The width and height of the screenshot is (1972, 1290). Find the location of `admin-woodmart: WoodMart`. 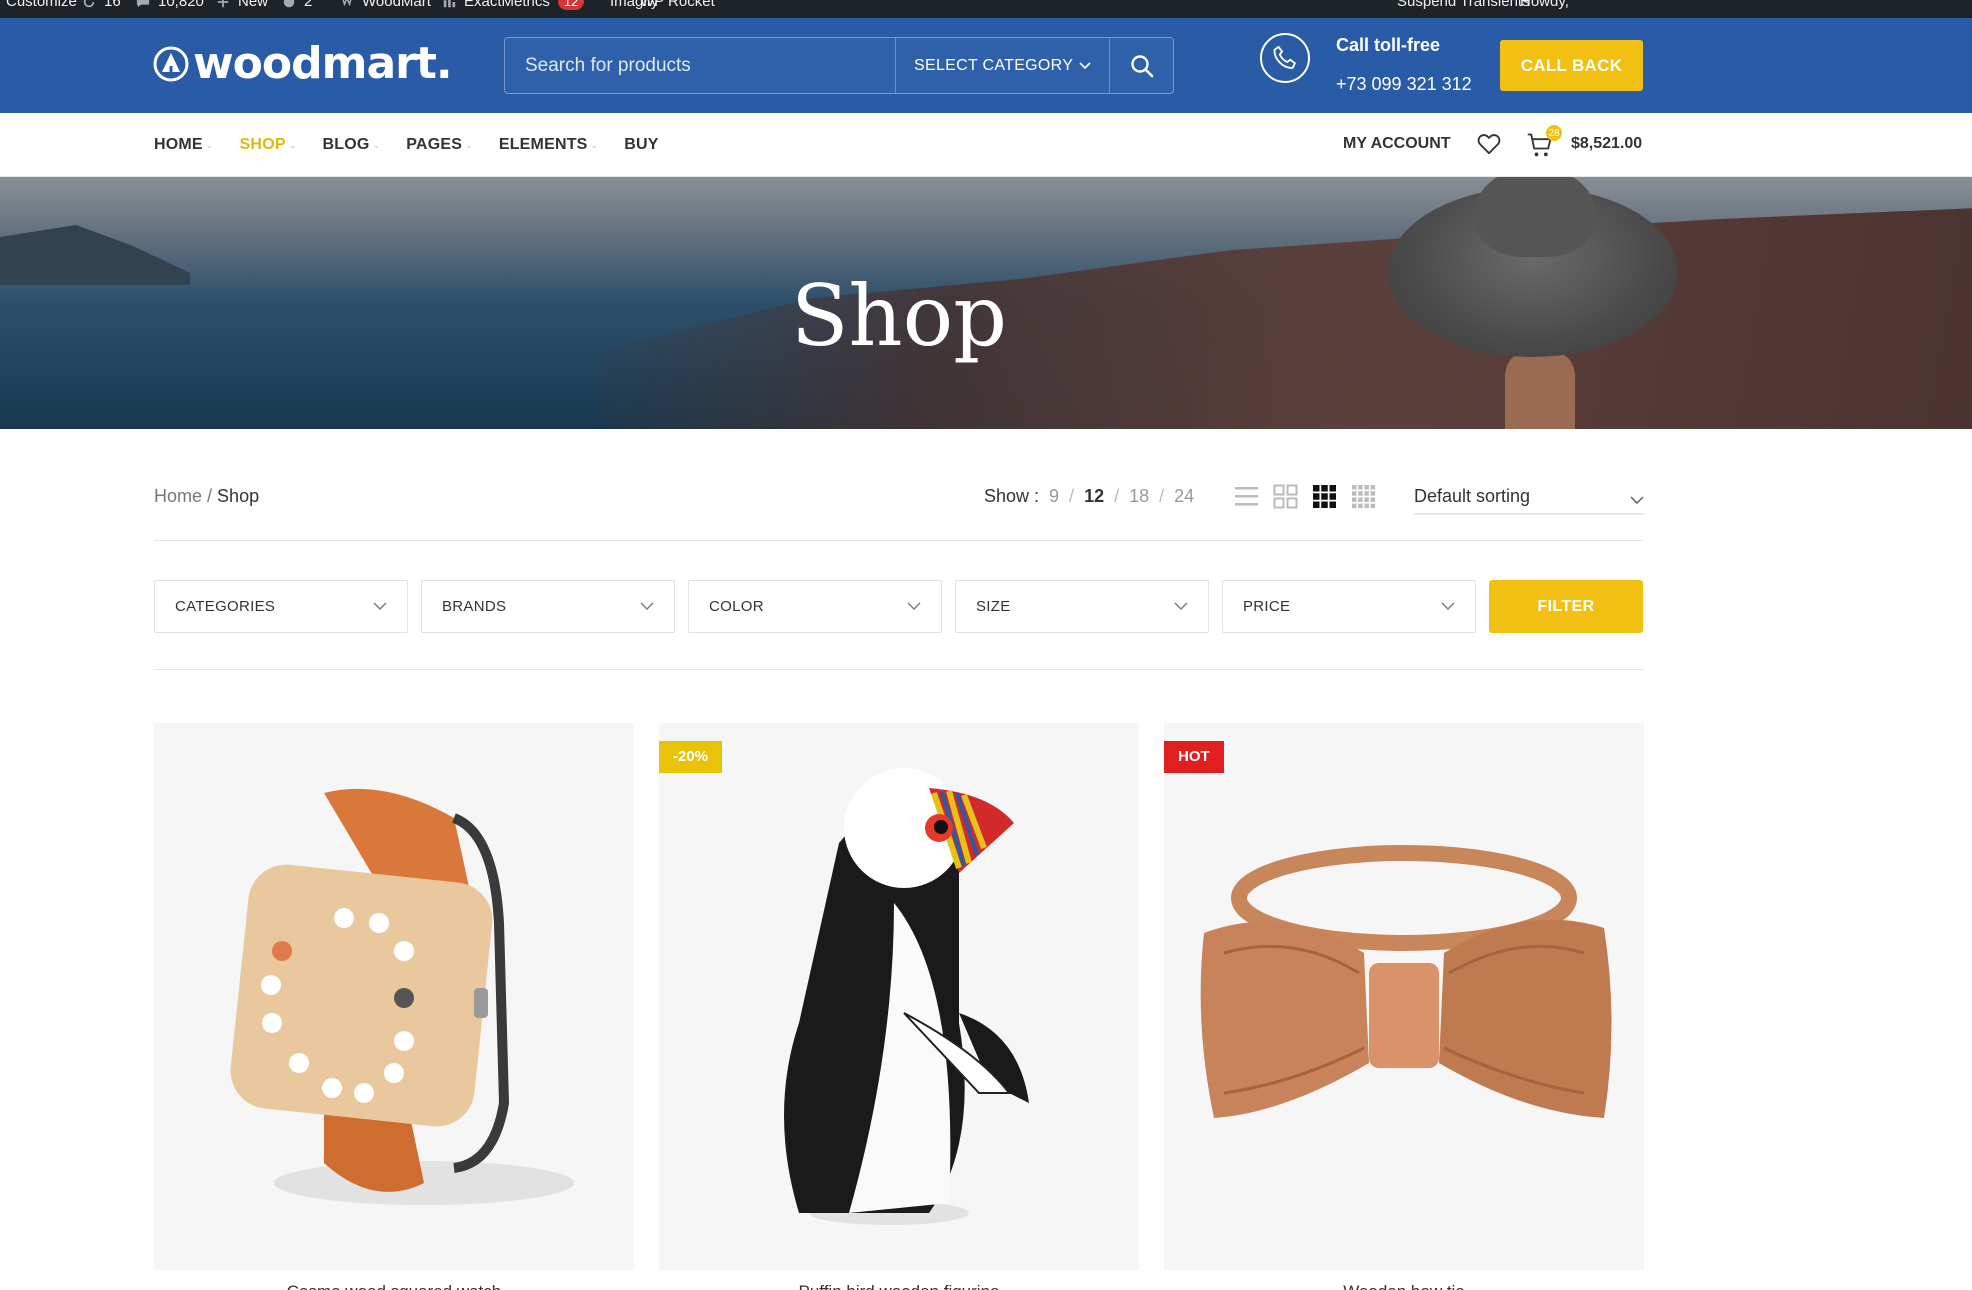

admin-woodmart: WoodMart is located at coordinates (385, 5).